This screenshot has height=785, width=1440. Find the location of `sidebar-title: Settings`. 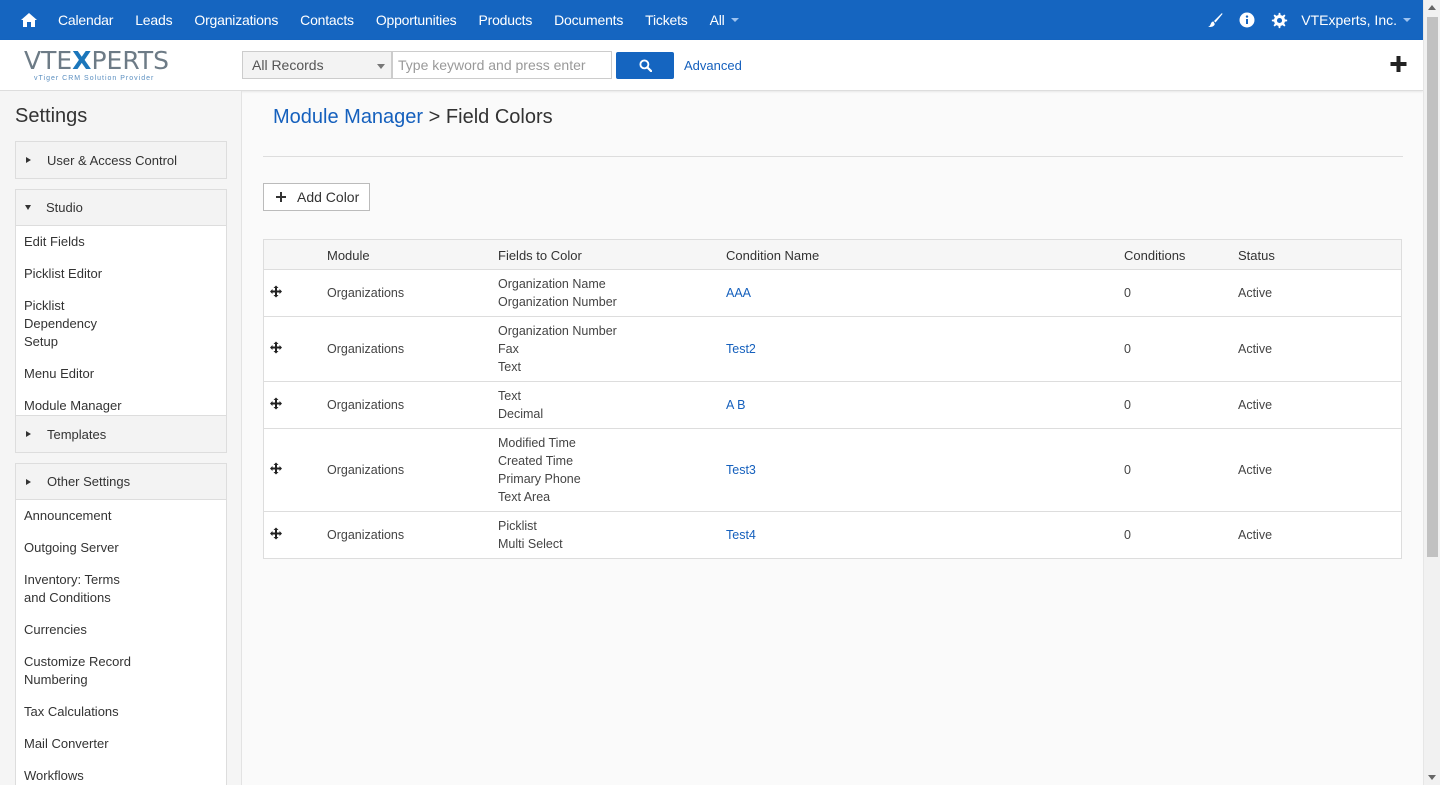

sidebar-title: Settings is located at coordinates (51, 116).